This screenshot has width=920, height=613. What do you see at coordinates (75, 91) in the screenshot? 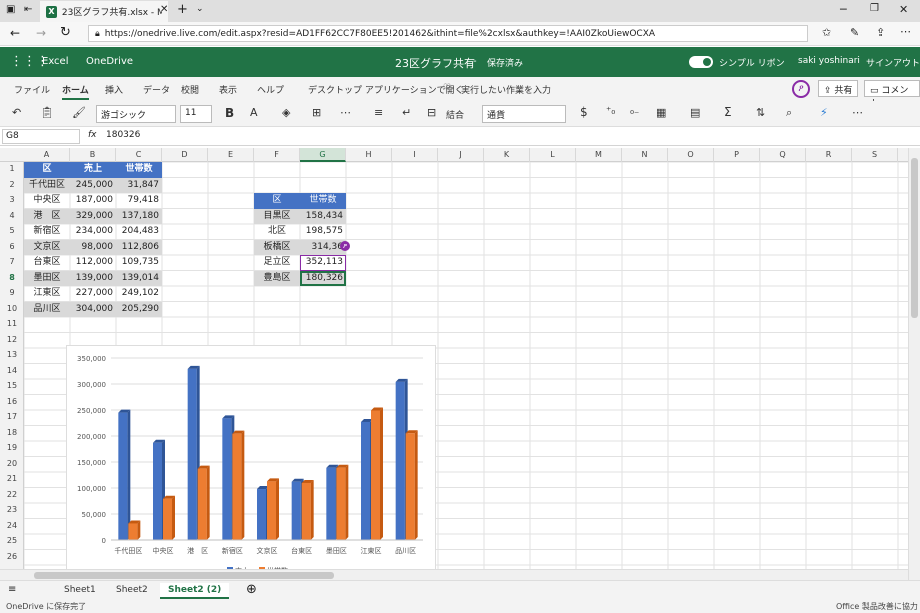
I see `tab-home: ホーム` at bounding box center [75, 91].